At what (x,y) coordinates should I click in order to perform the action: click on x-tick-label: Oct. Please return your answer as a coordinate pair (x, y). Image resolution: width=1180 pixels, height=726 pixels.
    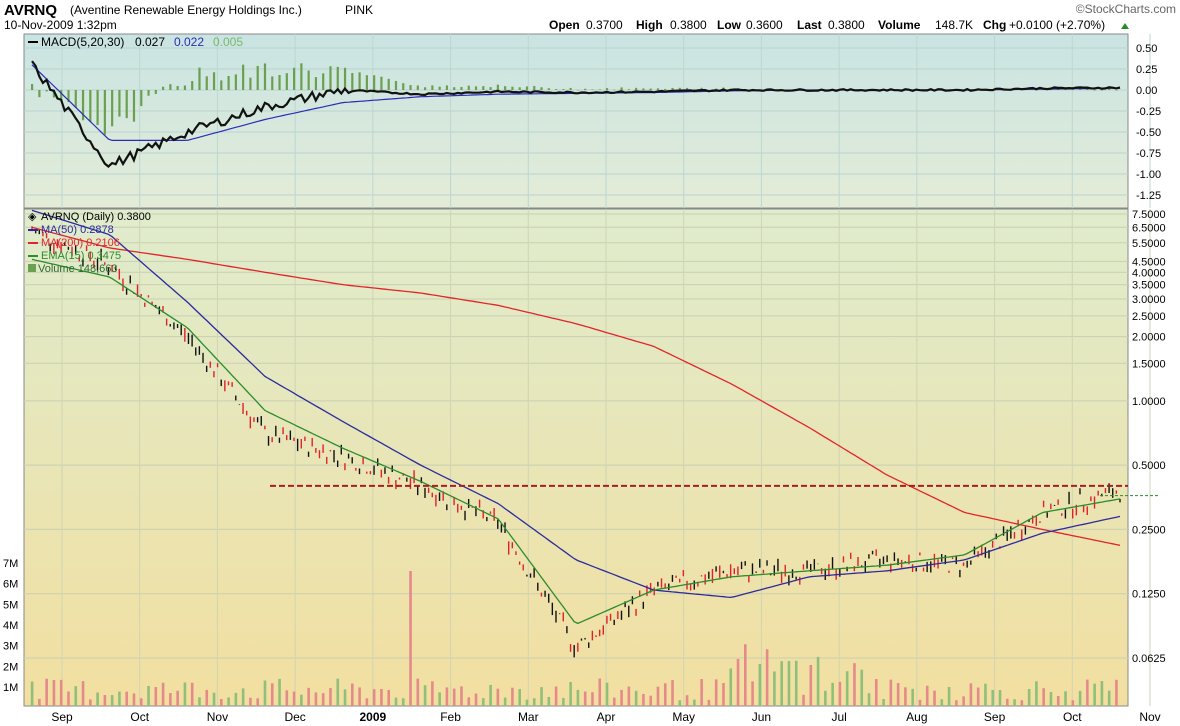
    Looking at the image, I should click on (1072, 717).